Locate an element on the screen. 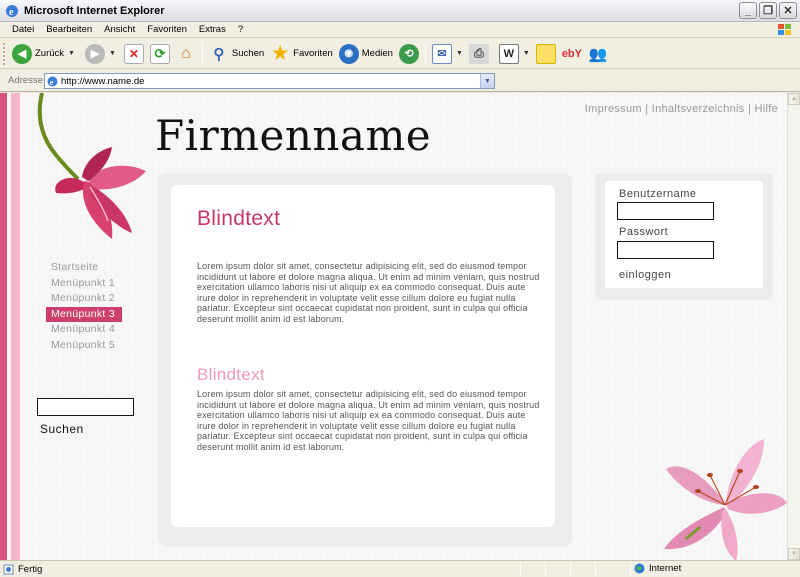  nav-item-menupunkt-1: Menüpunkt 1 is located at coordinates (84, 284).